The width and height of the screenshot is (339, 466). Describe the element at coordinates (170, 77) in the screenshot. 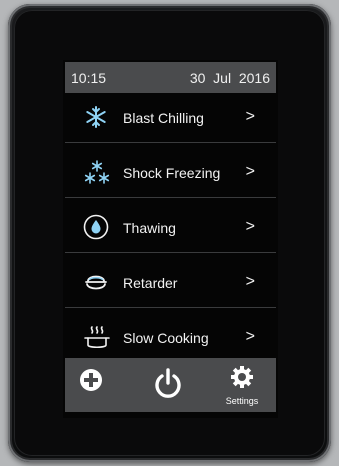

I see `status-bar: 10:15 30 Jul 2016` at that location.